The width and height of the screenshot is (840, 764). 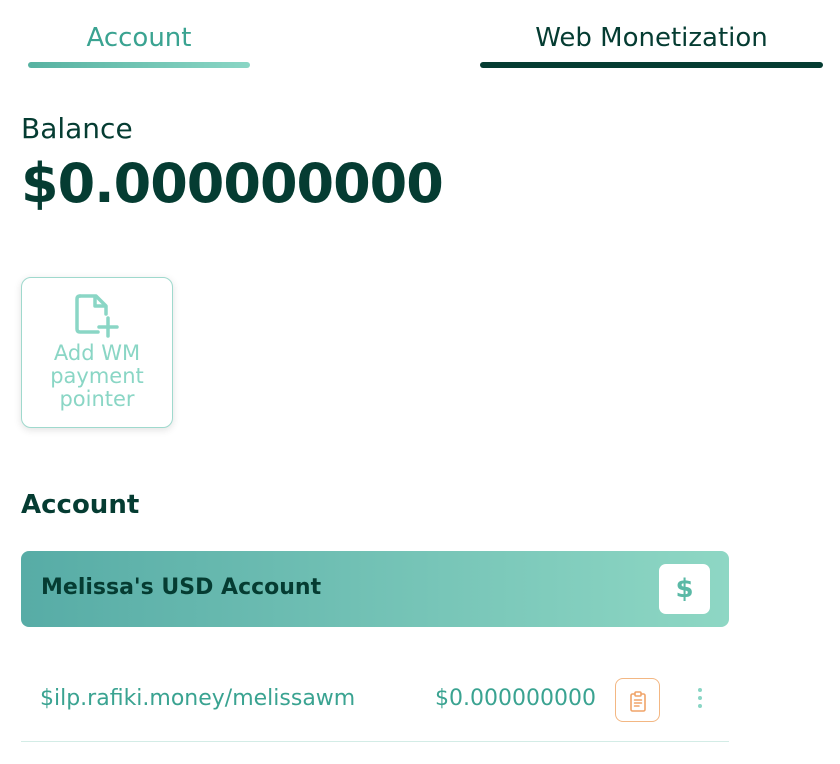 What do you see at coordinates (80, 505) in the screenshot?
I see `account-section-title: Account` at bounding box center [80, 505].